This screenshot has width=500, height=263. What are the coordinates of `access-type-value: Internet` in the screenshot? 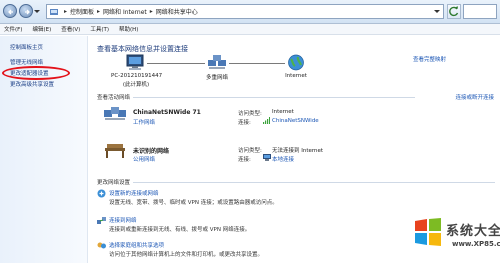 It's located at (283, 112).